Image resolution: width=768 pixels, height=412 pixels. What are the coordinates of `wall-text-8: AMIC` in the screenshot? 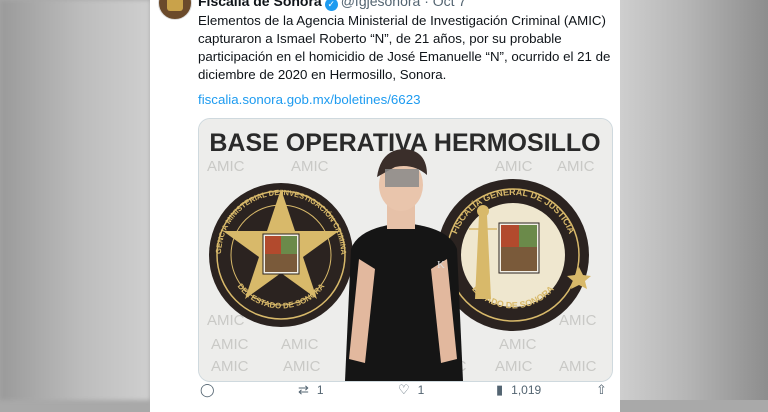 It's located at (230, 344).